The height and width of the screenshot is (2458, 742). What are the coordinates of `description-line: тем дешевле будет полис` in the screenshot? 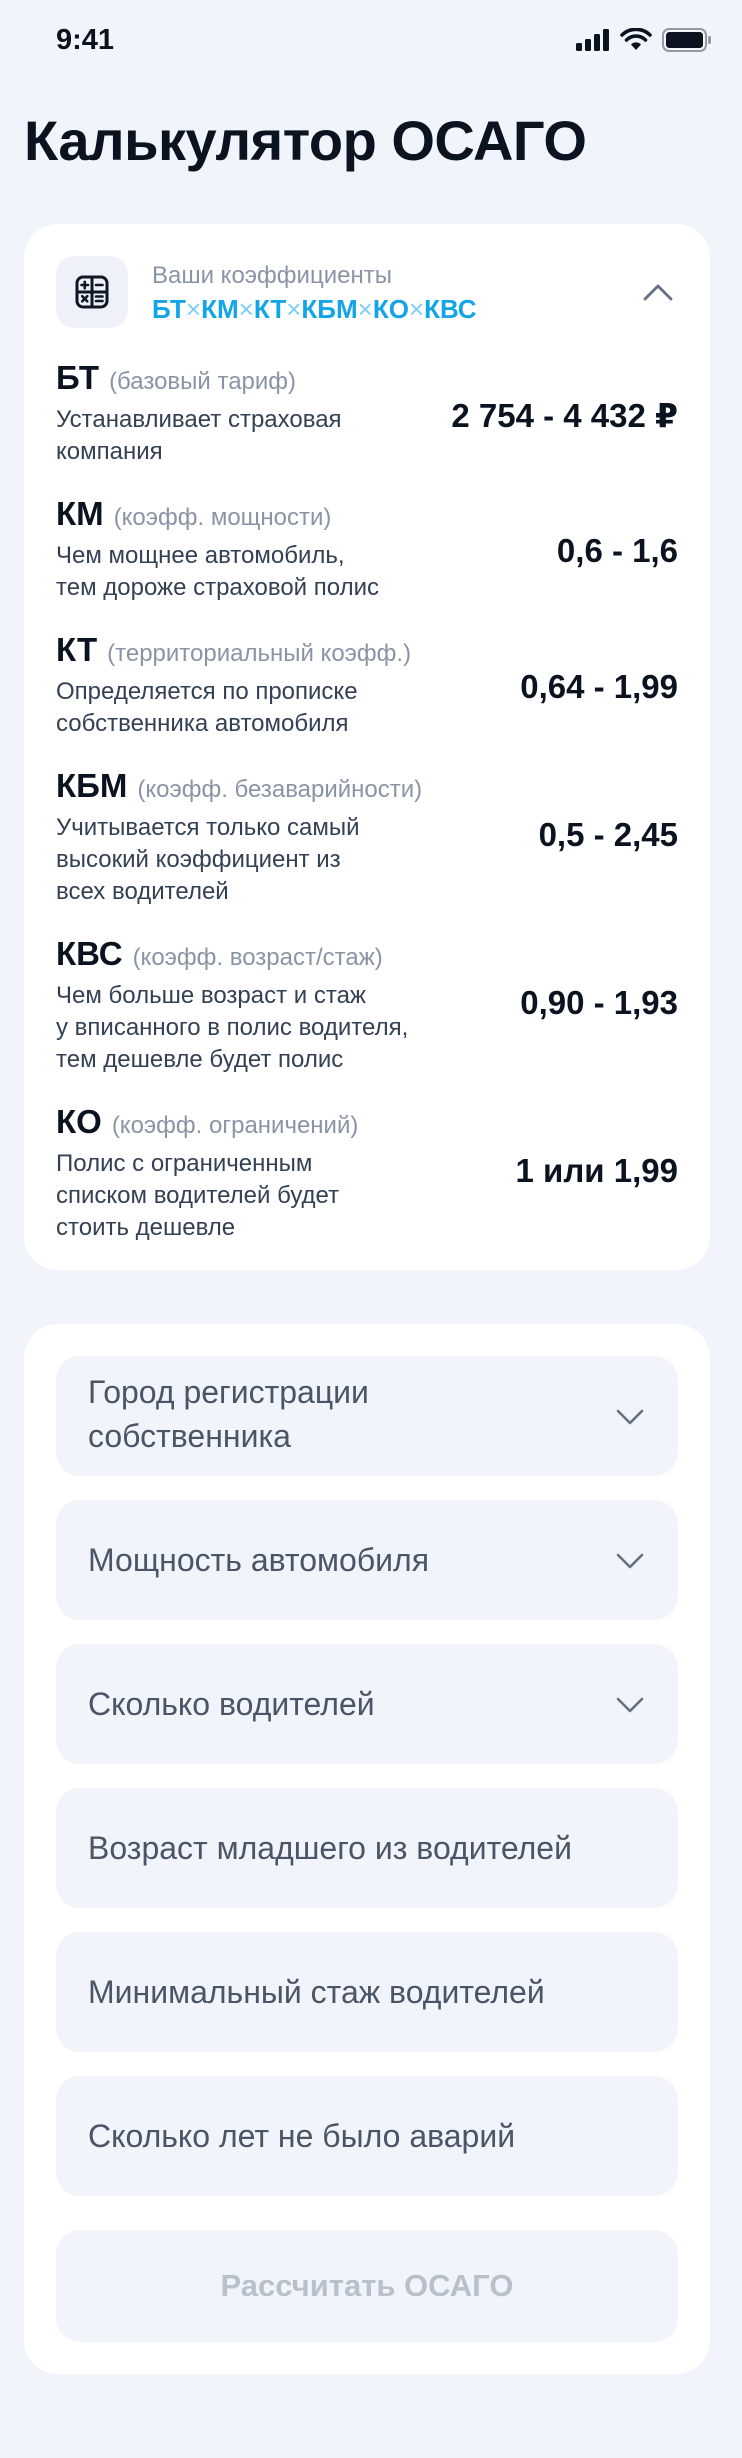 It's located at (200, 1059).